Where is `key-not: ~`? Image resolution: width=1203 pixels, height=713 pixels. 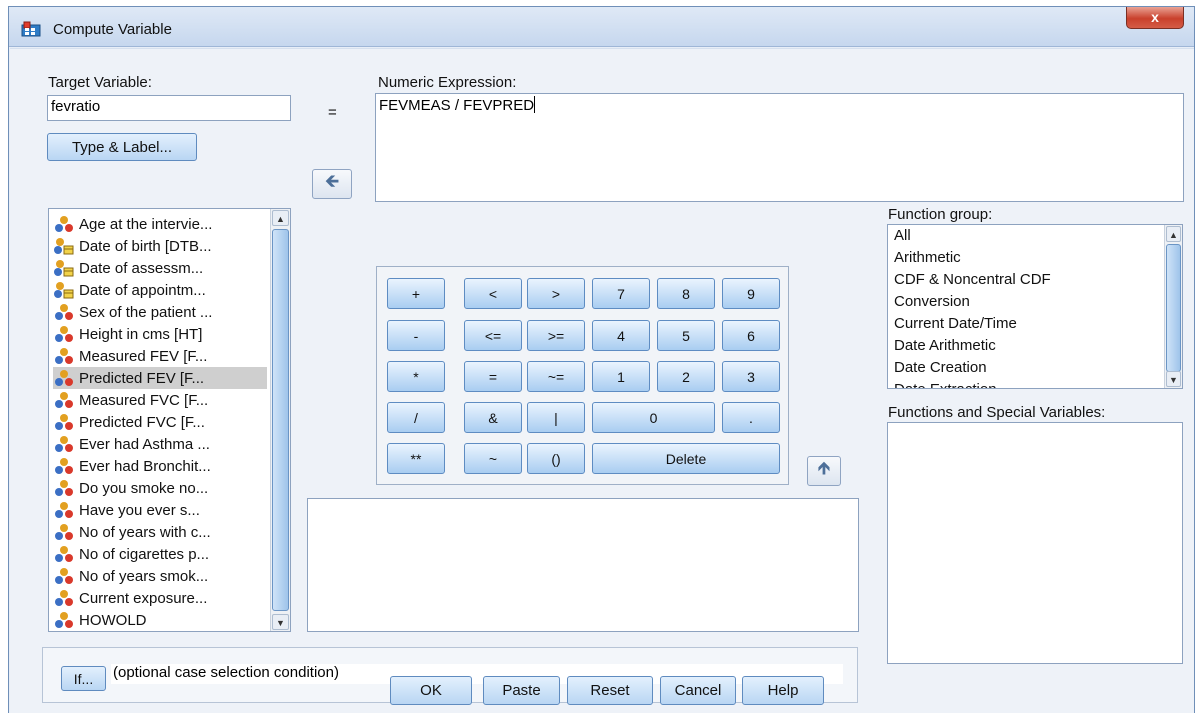 key-not: ~ is located at coordinates (493, 458).